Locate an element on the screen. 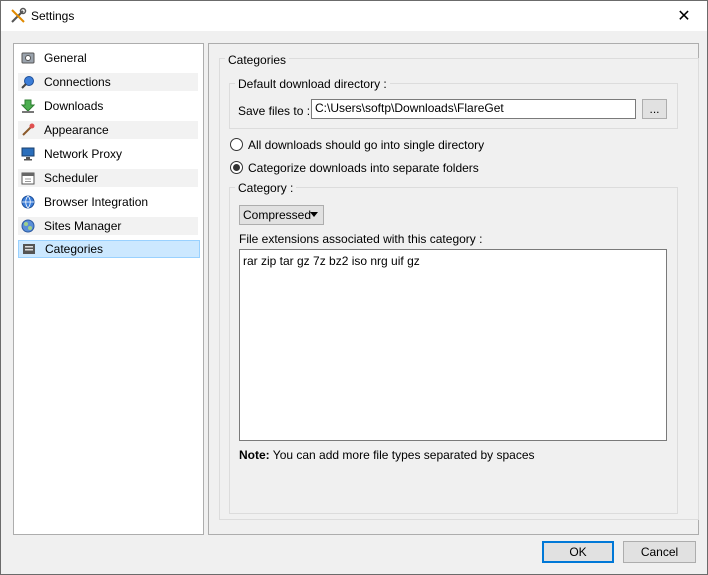 This screenshot has height=575, width=708. radio-selected-dot is located at coordinates (236, 167).